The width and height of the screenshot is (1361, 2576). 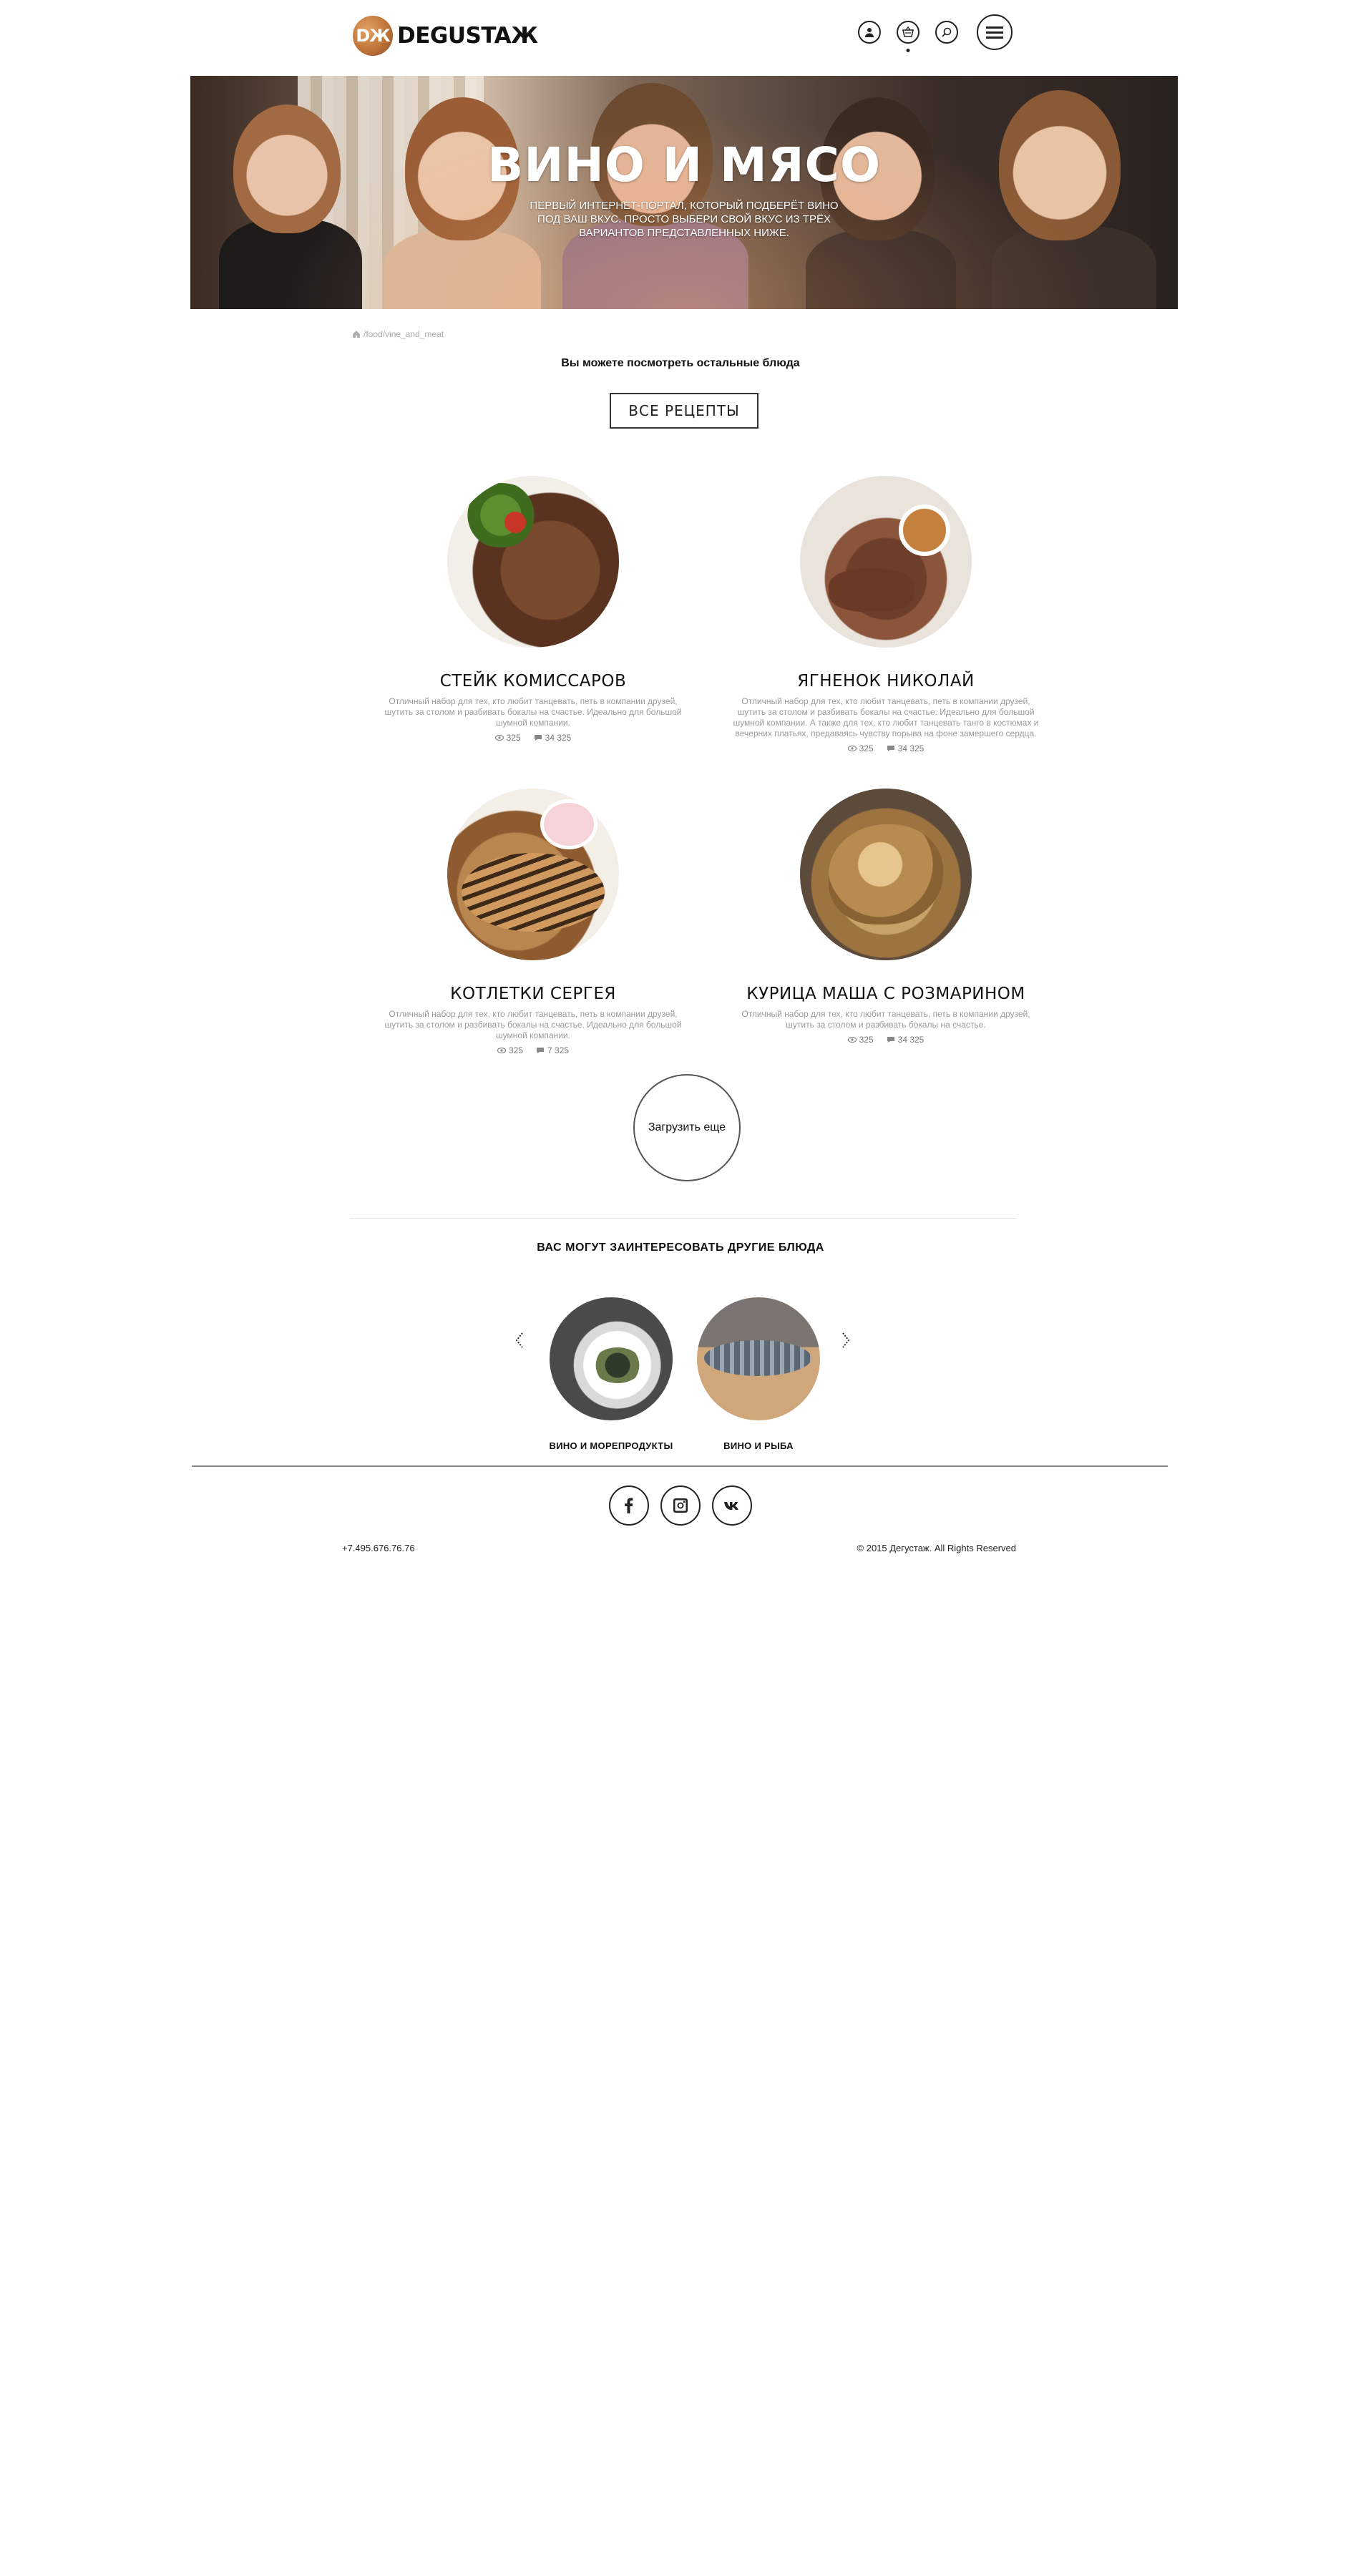 I want to click on phone-number: +7.495.676.76.76, so click(x=378, y=1548).